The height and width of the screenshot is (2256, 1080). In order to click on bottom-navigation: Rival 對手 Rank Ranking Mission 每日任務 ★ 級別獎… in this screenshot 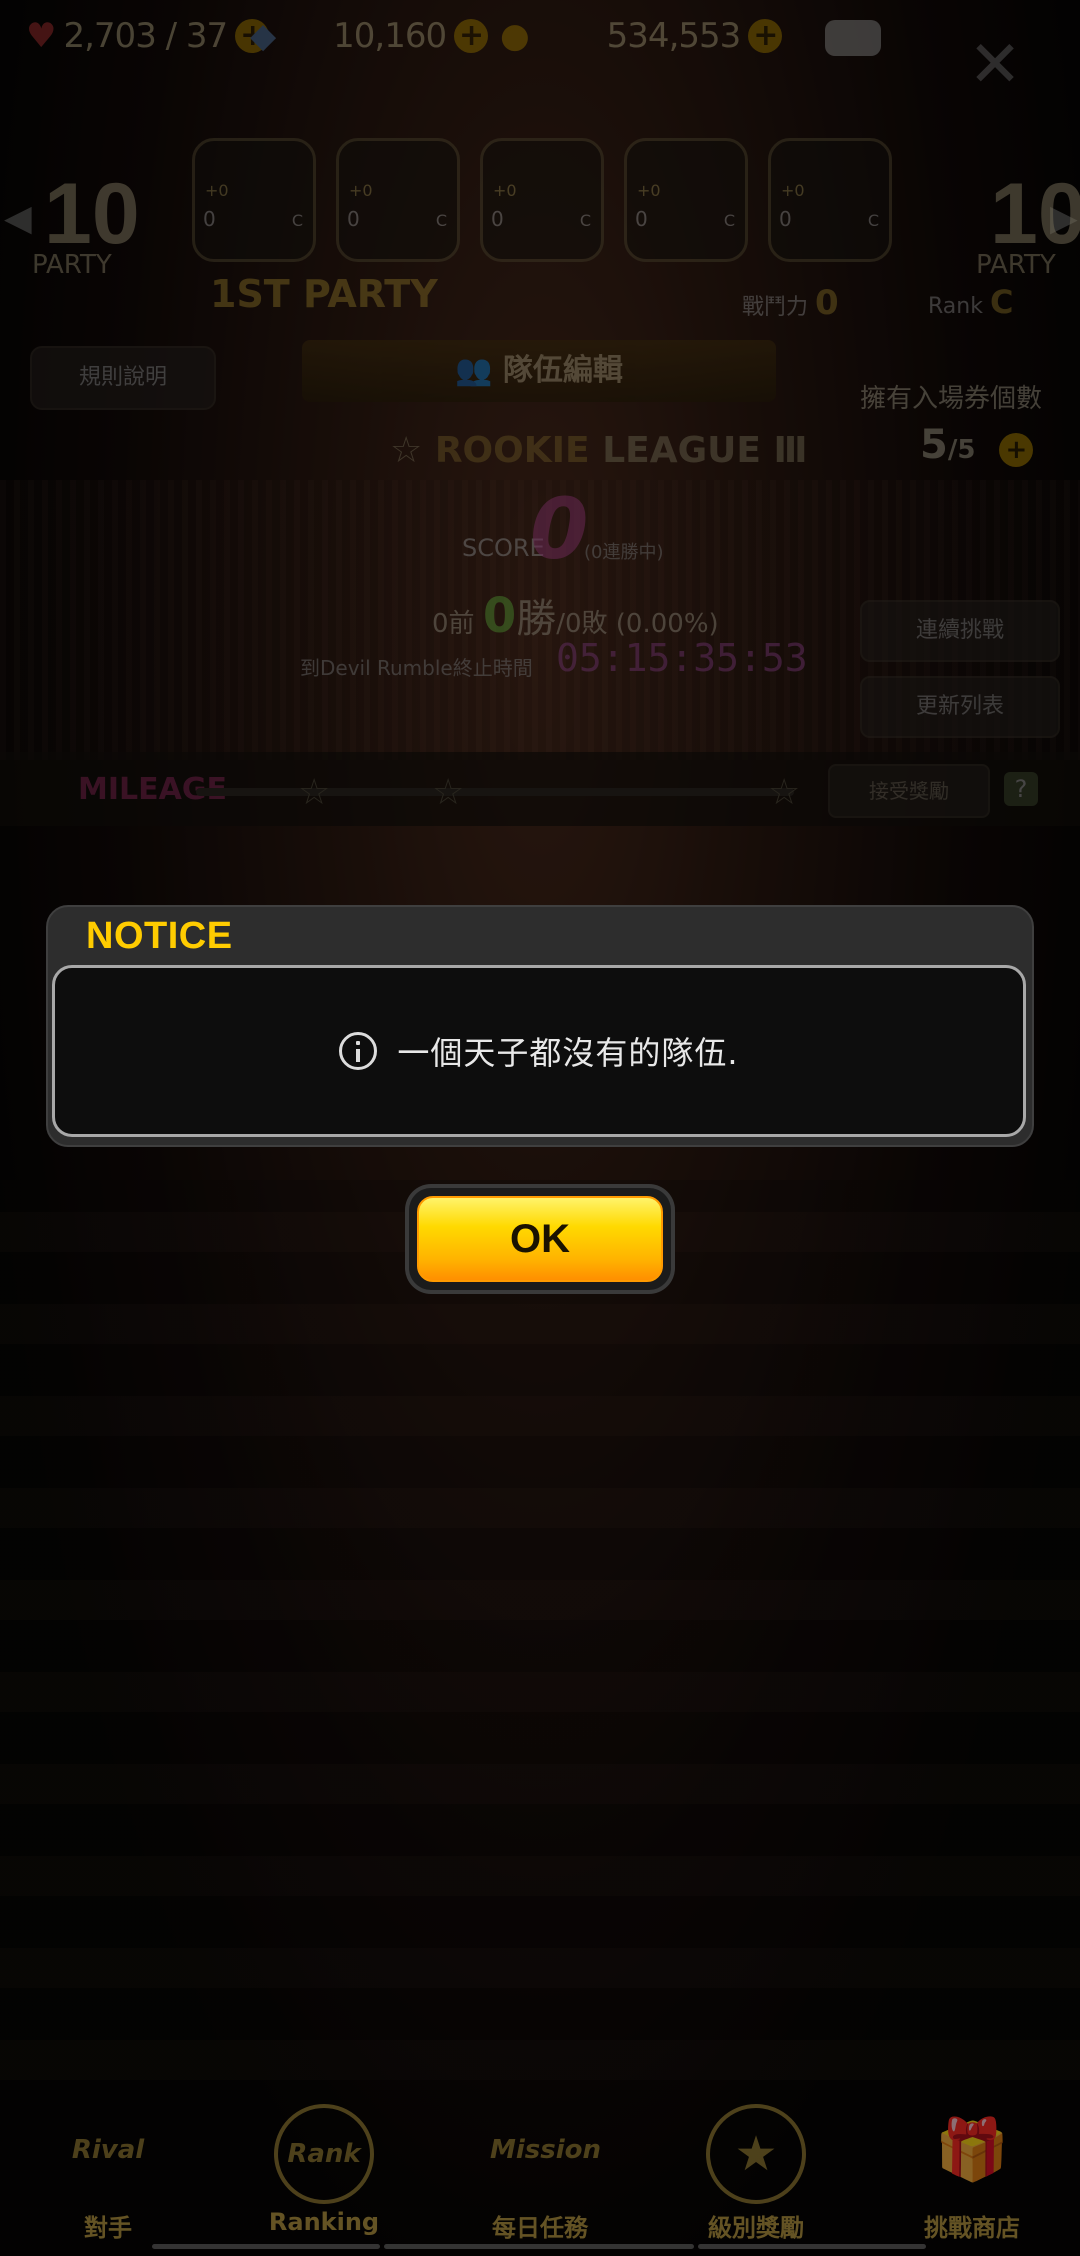, I will do `click(540, 2173)`.